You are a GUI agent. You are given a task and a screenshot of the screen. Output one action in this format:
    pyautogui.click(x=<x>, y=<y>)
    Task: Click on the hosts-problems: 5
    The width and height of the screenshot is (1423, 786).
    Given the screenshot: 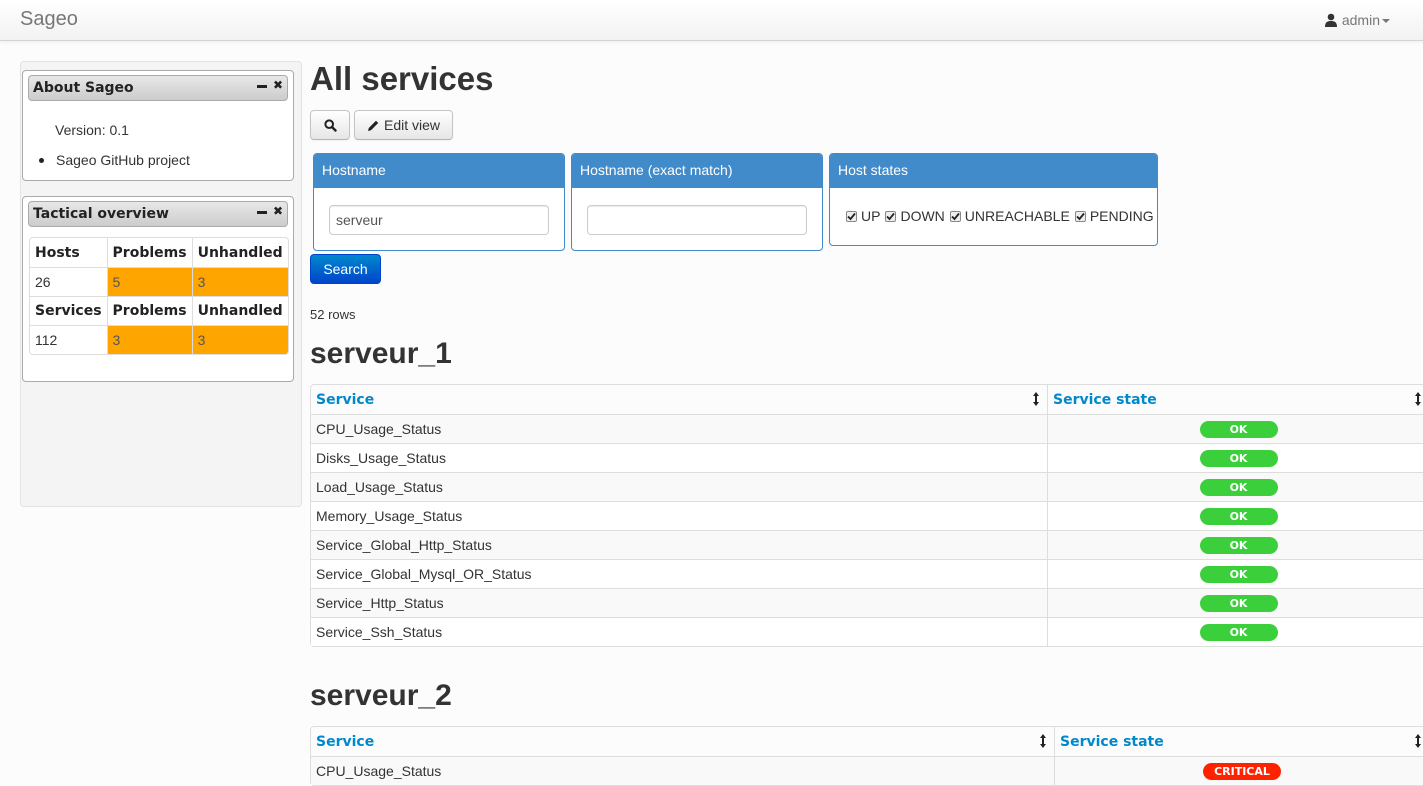 What is the action you would take?
    pyautogui.click(x=149, y=281)
    